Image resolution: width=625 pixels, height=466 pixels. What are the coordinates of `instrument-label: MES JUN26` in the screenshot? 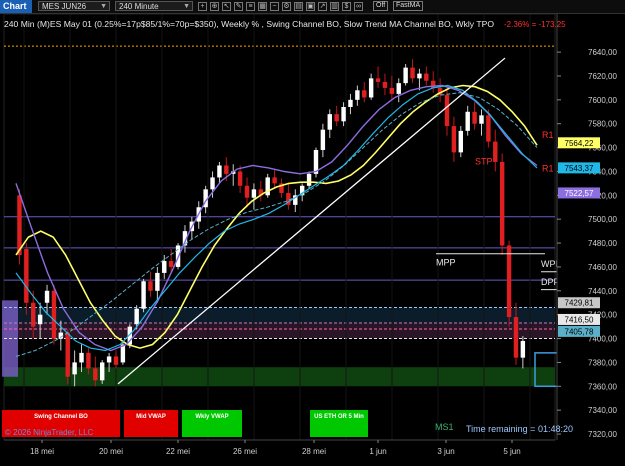 It's located at (64, 6).